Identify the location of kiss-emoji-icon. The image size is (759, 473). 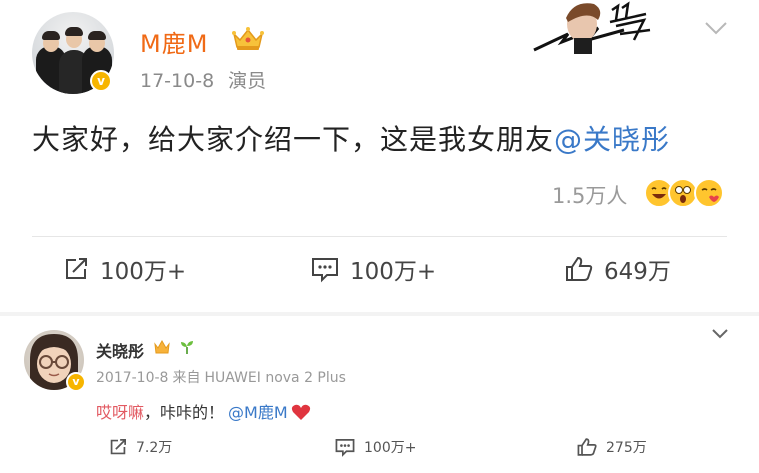
(709, 193).